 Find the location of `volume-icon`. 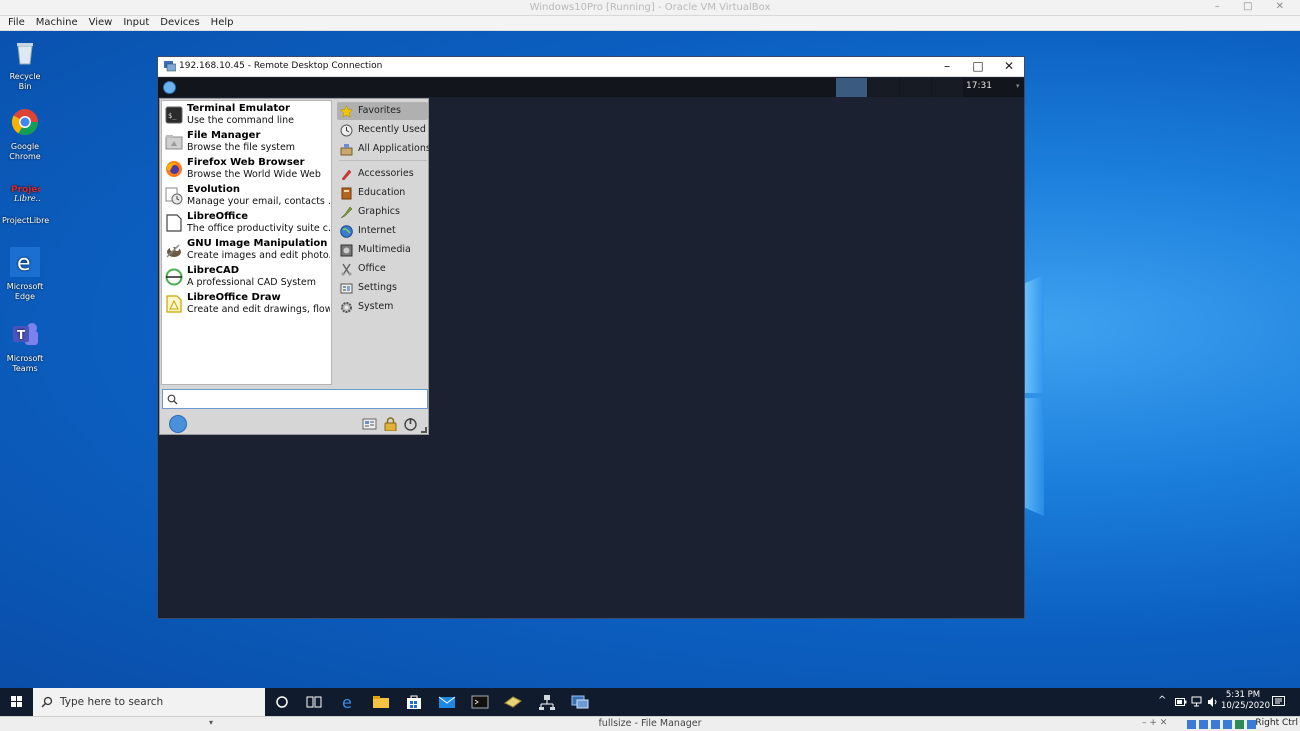

volume-icon is located at coordinates (1213, 702).